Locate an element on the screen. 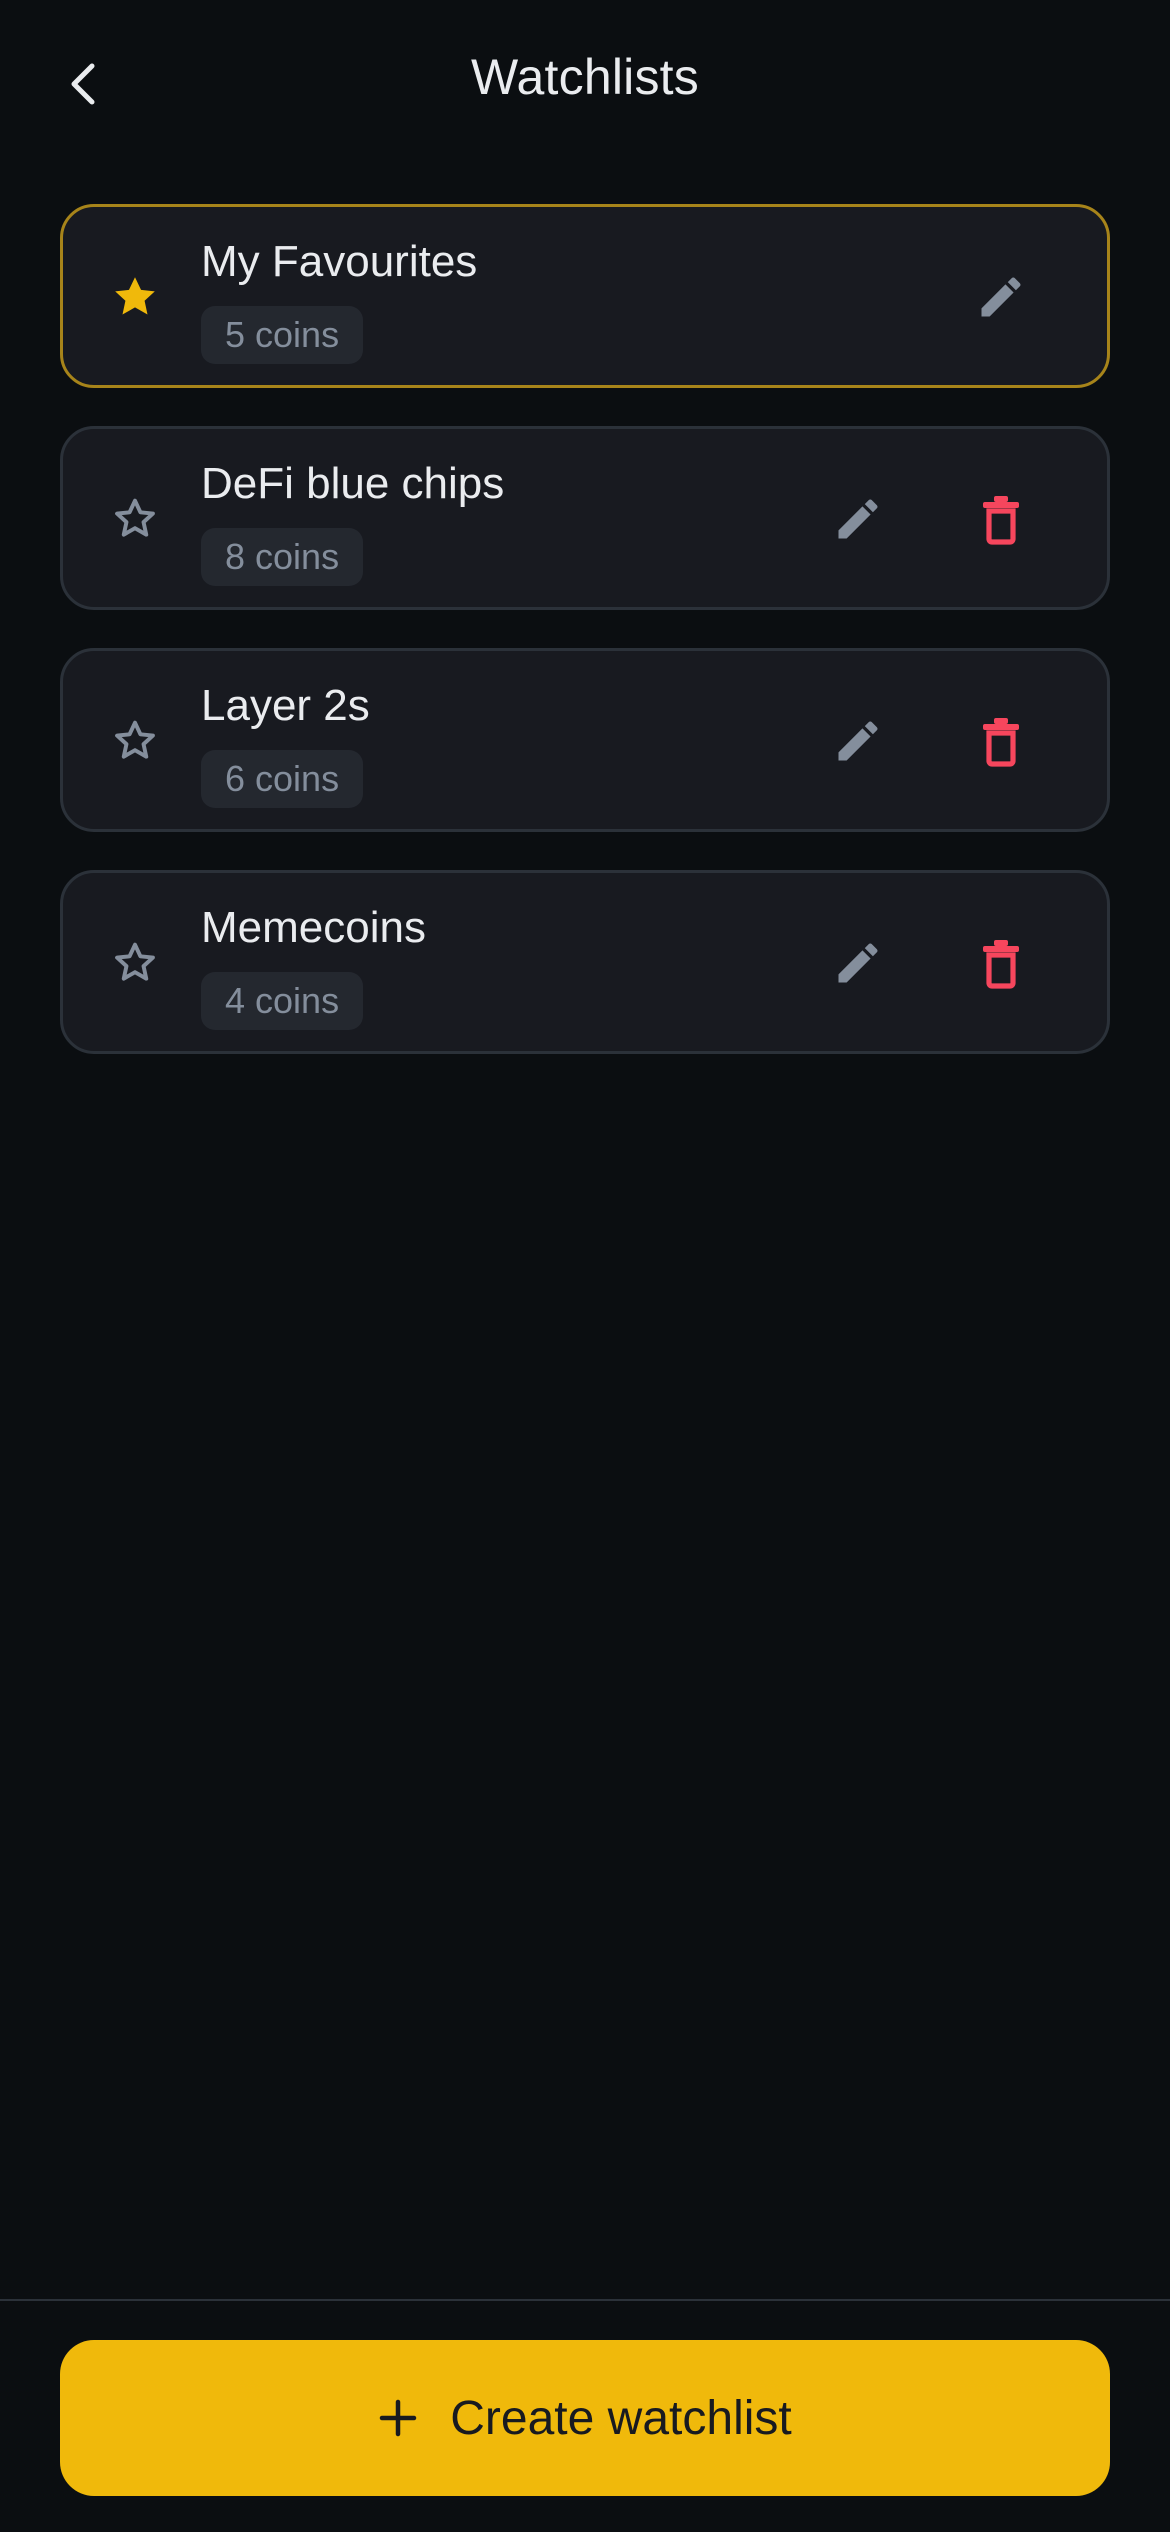  watchlist-name: Memecoins is located at coordinates (313, 927).